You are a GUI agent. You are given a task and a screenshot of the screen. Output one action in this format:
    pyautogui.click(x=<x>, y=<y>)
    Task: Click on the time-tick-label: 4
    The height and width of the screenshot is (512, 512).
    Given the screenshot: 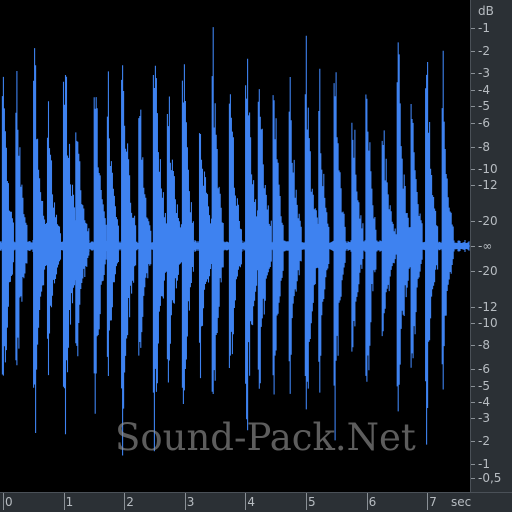 What is the action you would take?
    pyautogui.click(x=251, y=502)
    